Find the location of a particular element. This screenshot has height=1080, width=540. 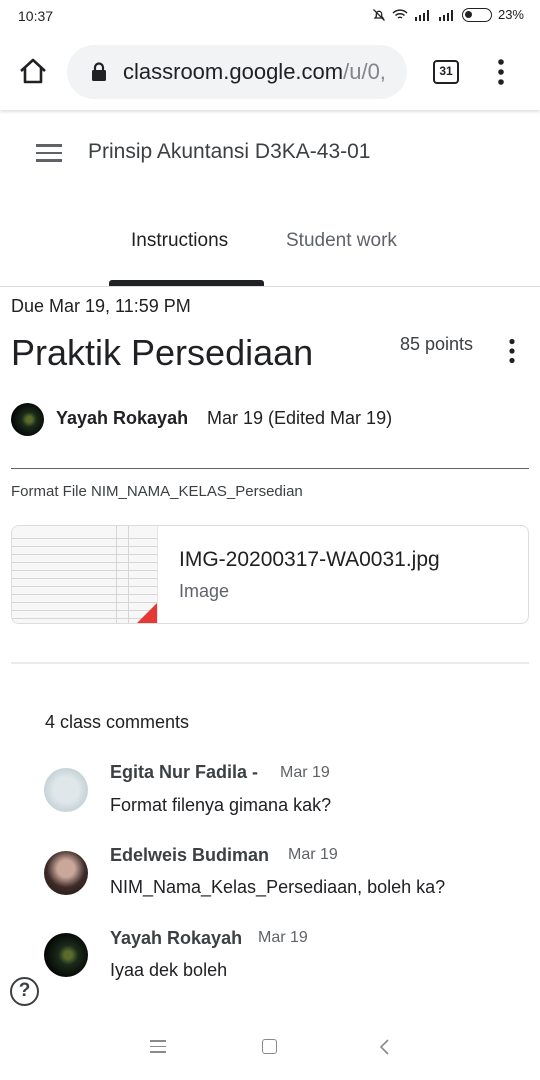

divider is located at coordinates (270, 468).